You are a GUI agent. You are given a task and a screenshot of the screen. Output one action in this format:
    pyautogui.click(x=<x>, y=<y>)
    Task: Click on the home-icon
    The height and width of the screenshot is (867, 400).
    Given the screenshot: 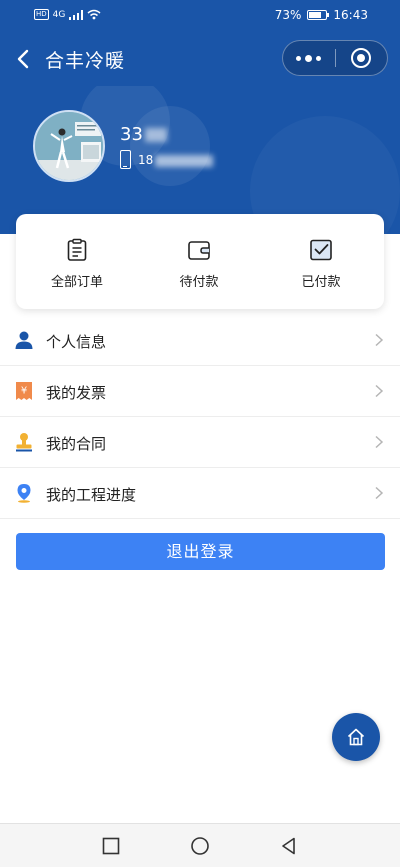 What is the action you would take?
    pyautogui.click(x=356, y=737)
    